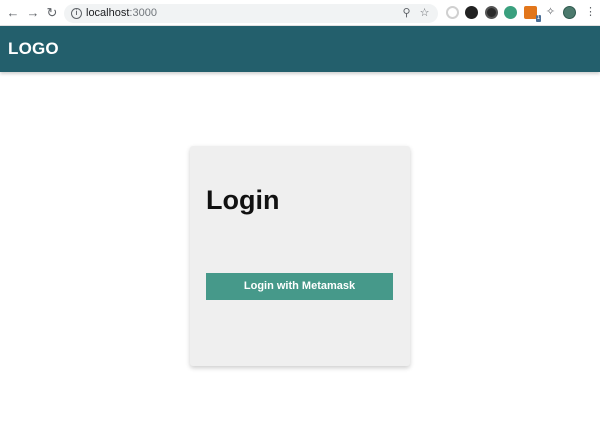  I want to click on extension-circle-icon, so click(452, 12).